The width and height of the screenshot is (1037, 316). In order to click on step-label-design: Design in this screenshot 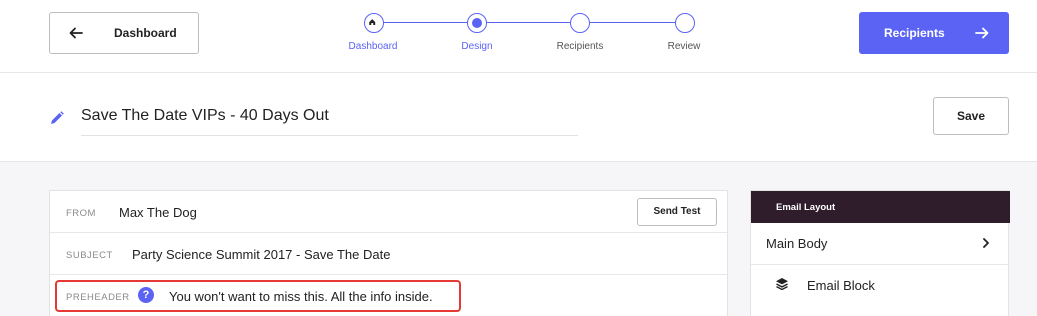, I will do `click(477, 46)`.